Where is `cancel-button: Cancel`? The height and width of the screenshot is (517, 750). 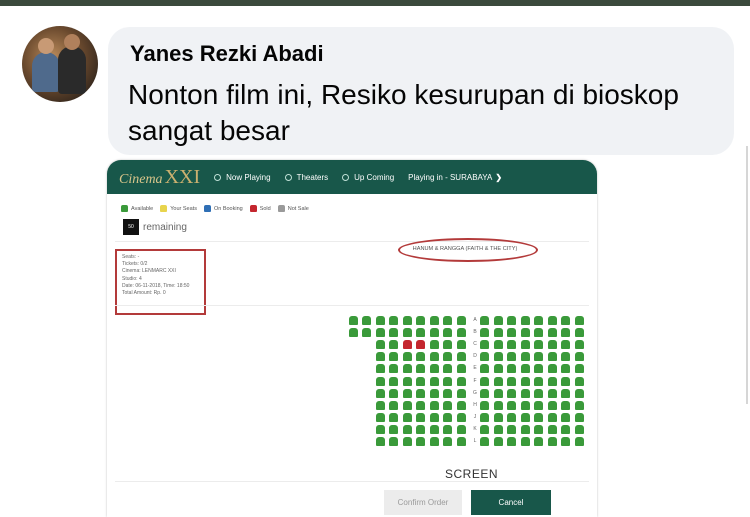
cancel-button: Cancel is located at coordinates (511, 502).